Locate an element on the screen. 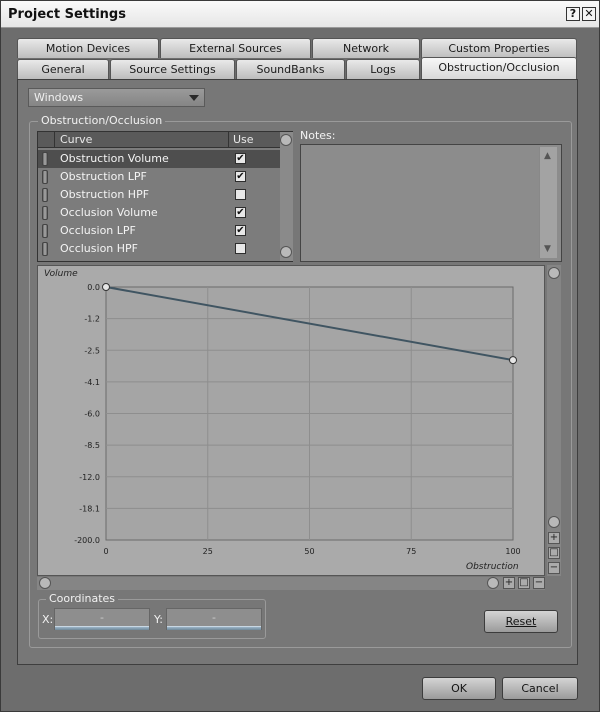  zoom-out-vertical-button: − is located at coordinates (554, 568).